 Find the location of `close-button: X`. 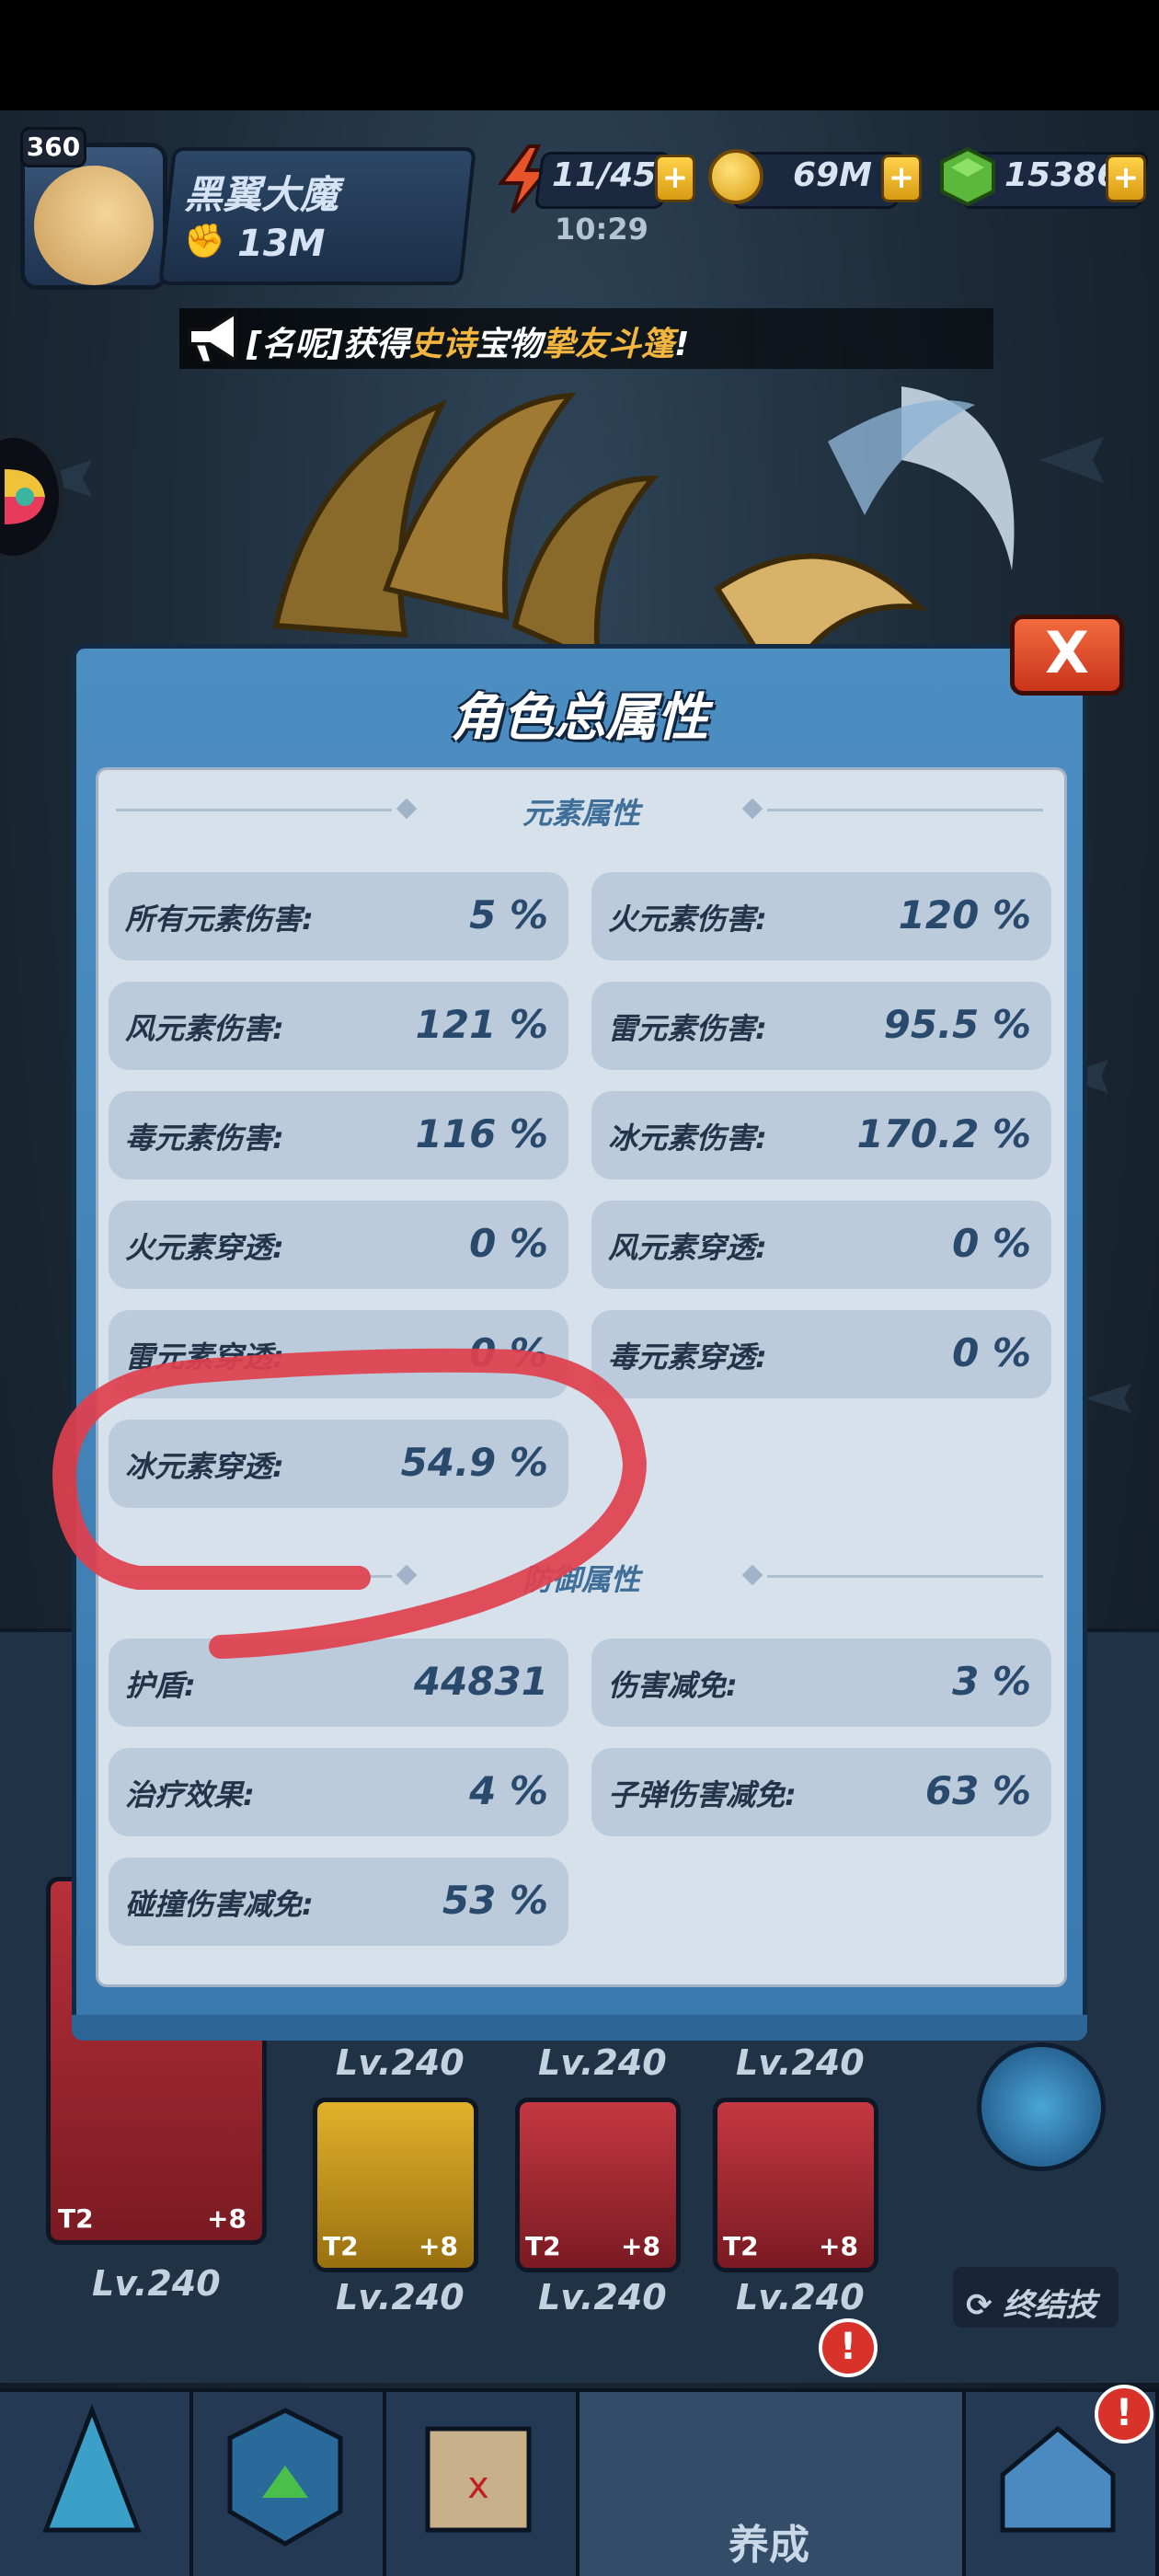

close-button: X is located at coordinates (1067, 655).